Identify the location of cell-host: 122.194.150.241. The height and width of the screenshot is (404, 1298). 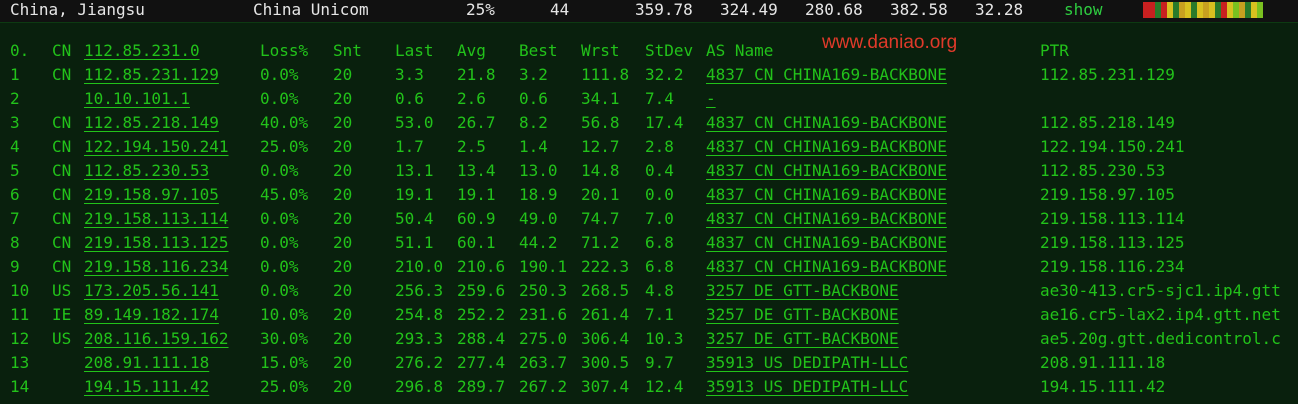
(156, 147).